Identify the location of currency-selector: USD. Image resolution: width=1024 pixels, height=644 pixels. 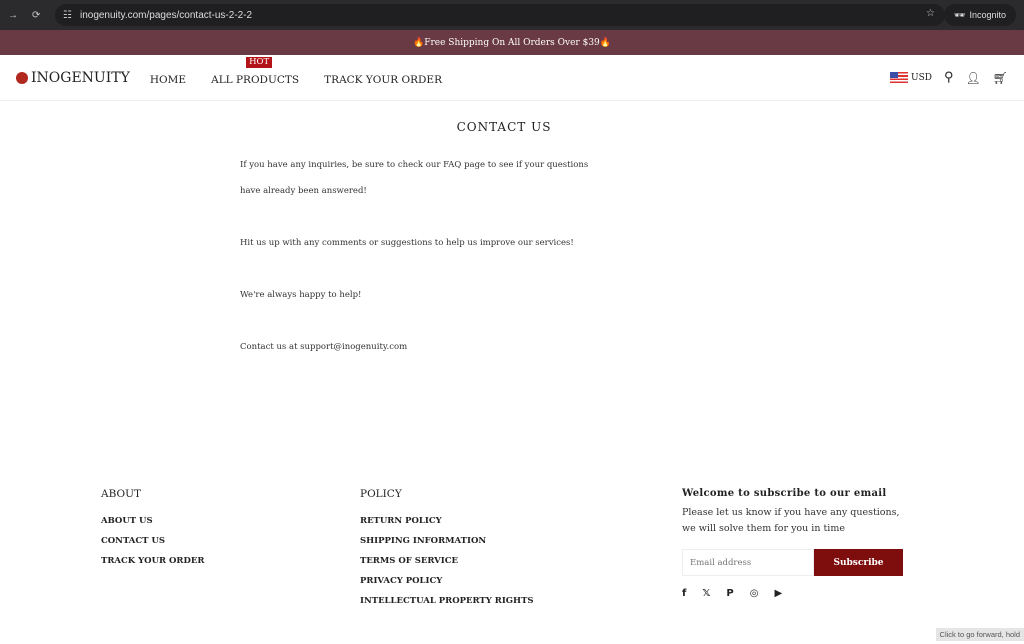
(911, 77).